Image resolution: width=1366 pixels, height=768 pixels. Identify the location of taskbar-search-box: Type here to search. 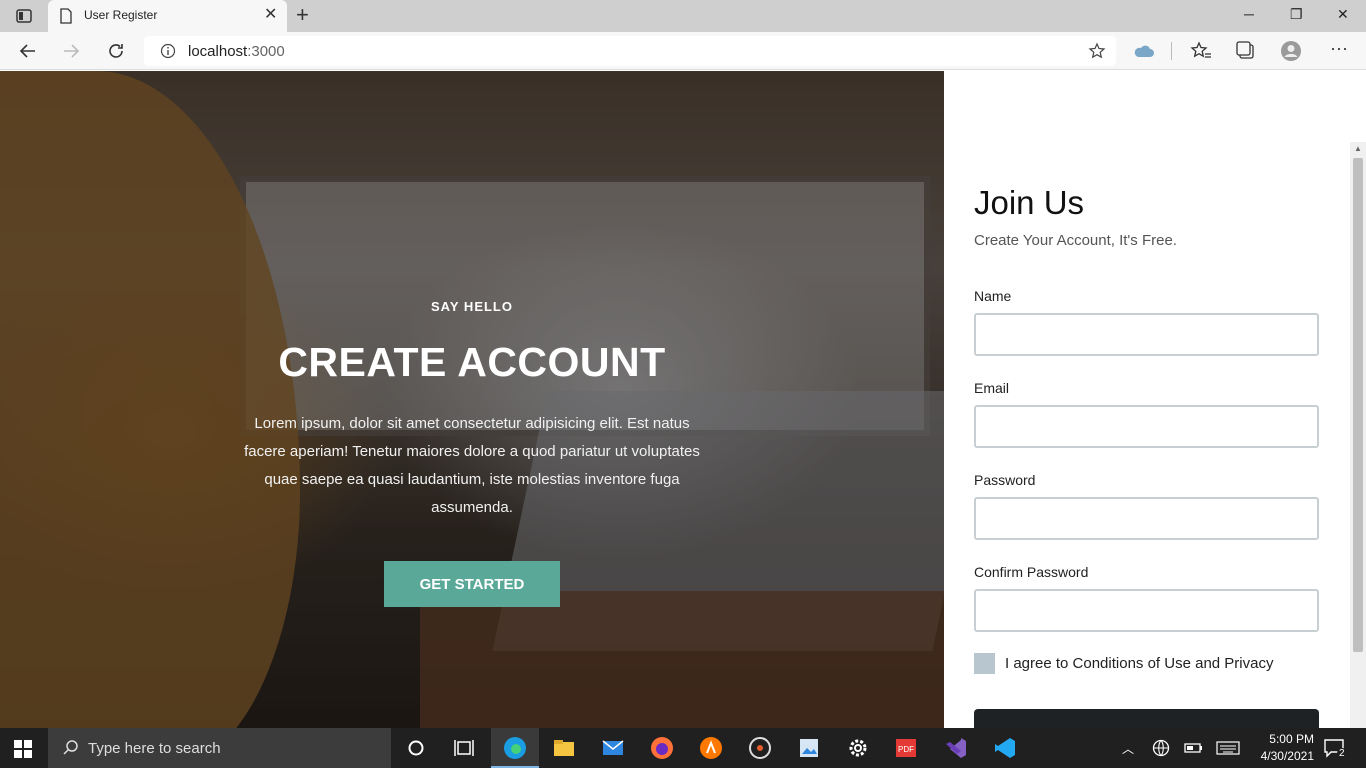
(219, 748).